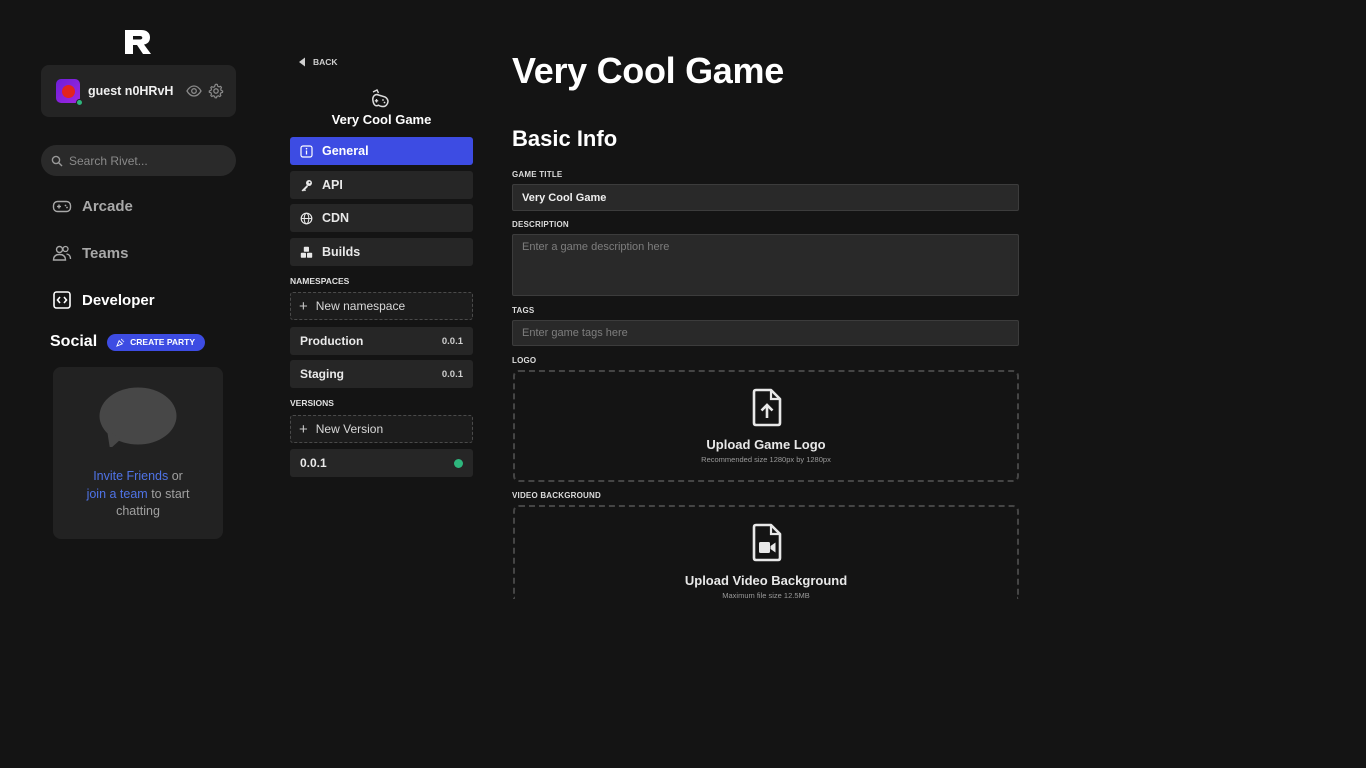 This screenshot has width=1366, height=768. What do you see at coordinates (349, 429) in the screenshot?
I see `new-version-label: New Version` at bounding box center [349, 429].